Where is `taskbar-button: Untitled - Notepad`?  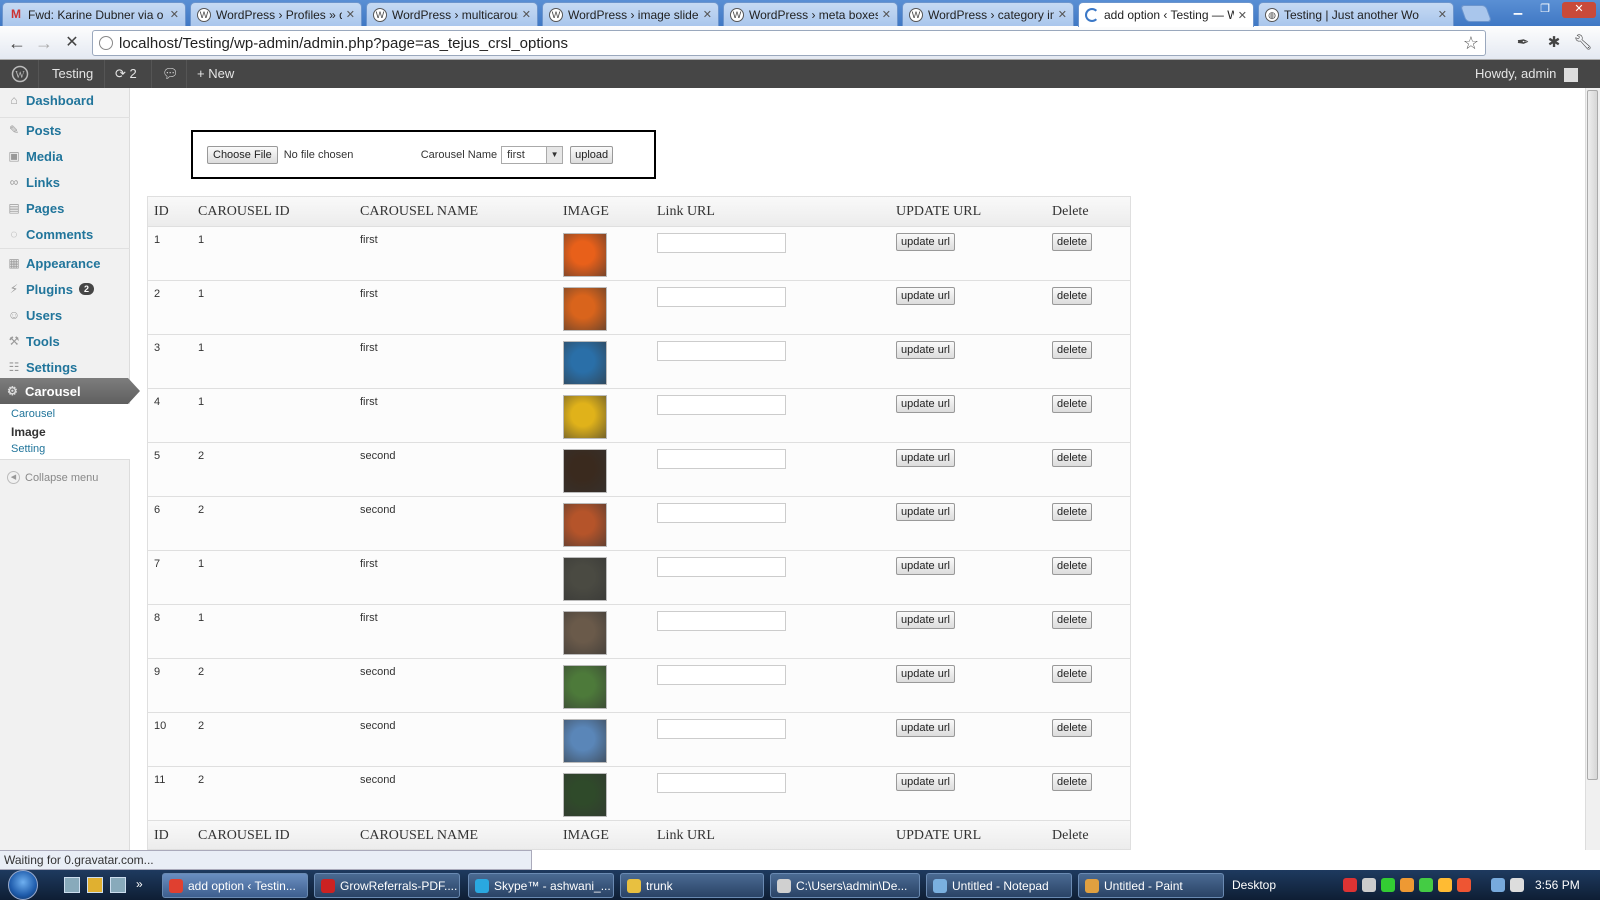 taskbar-button: Untitled - Notepad is located at coordinates (999, 885).